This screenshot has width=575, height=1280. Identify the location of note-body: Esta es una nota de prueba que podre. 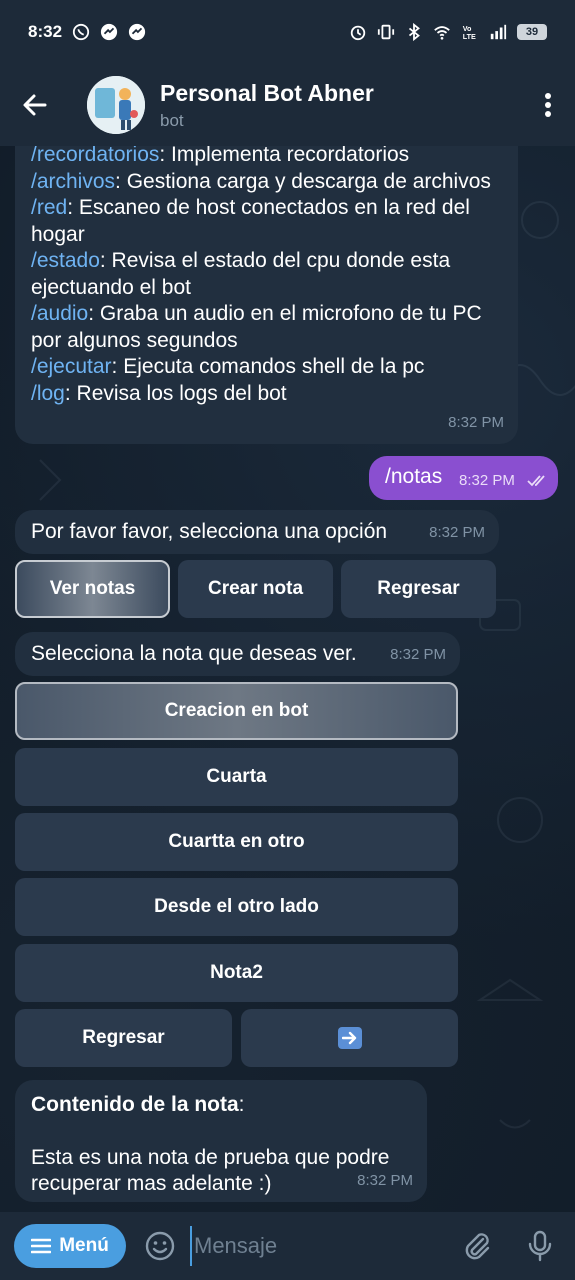
(210, 1157).